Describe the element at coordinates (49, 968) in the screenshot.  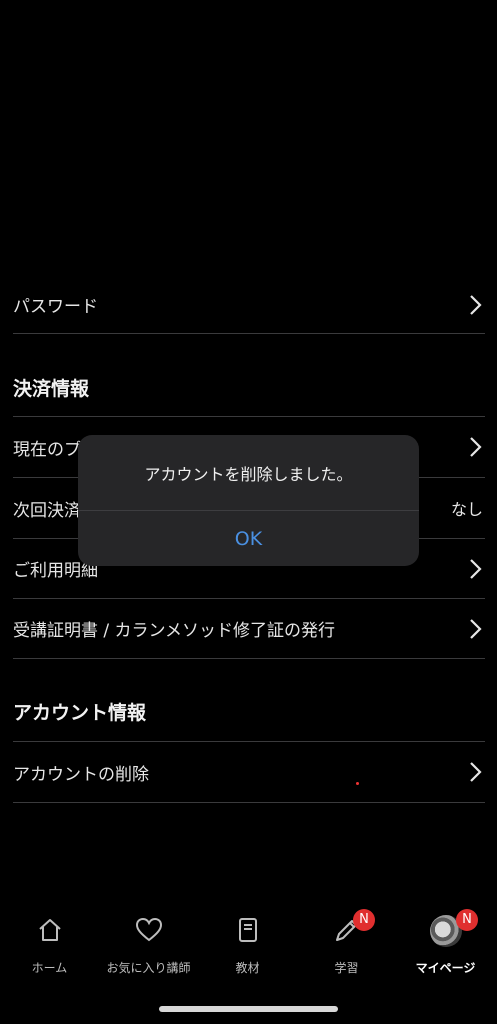
I see `tab-home-label: ホーム` at that location.